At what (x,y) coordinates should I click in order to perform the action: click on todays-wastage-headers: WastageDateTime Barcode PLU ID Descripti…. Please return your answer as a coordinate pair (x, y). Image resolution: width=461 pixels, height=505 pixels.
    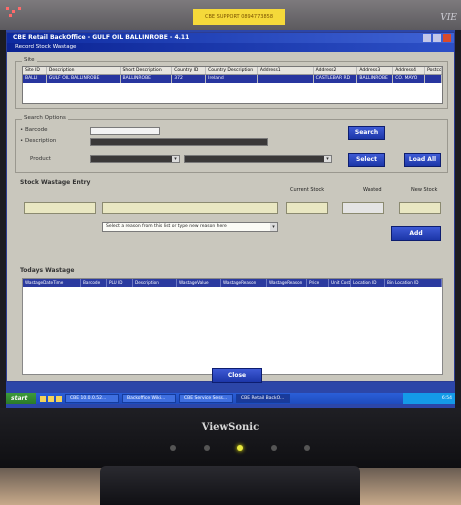
    Looking at the image, I should click on (232, 283).